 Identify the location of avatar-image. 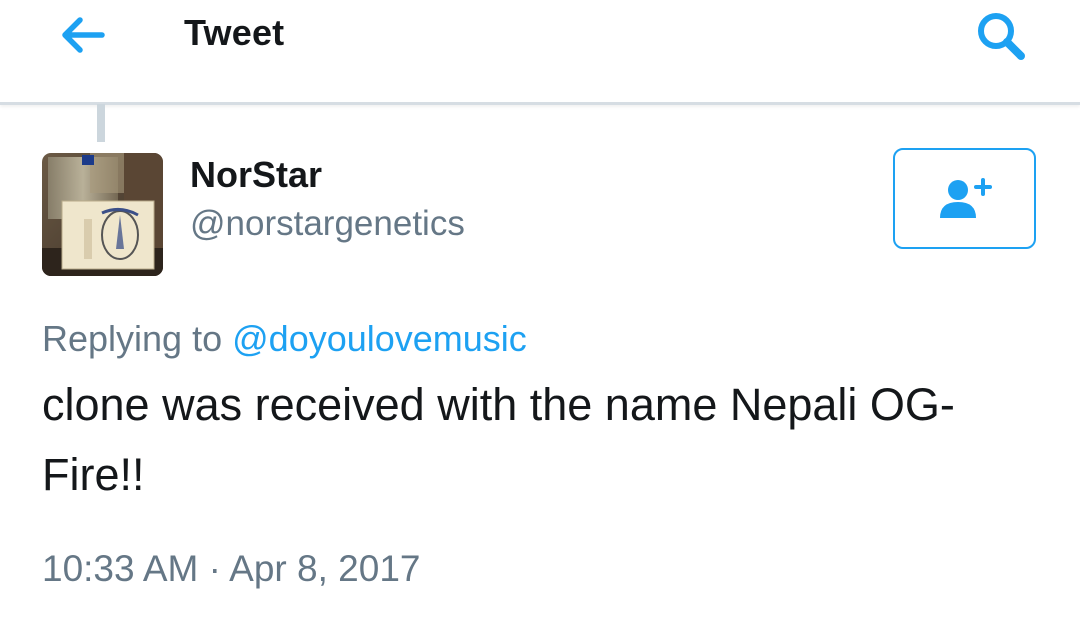
(102, 214).